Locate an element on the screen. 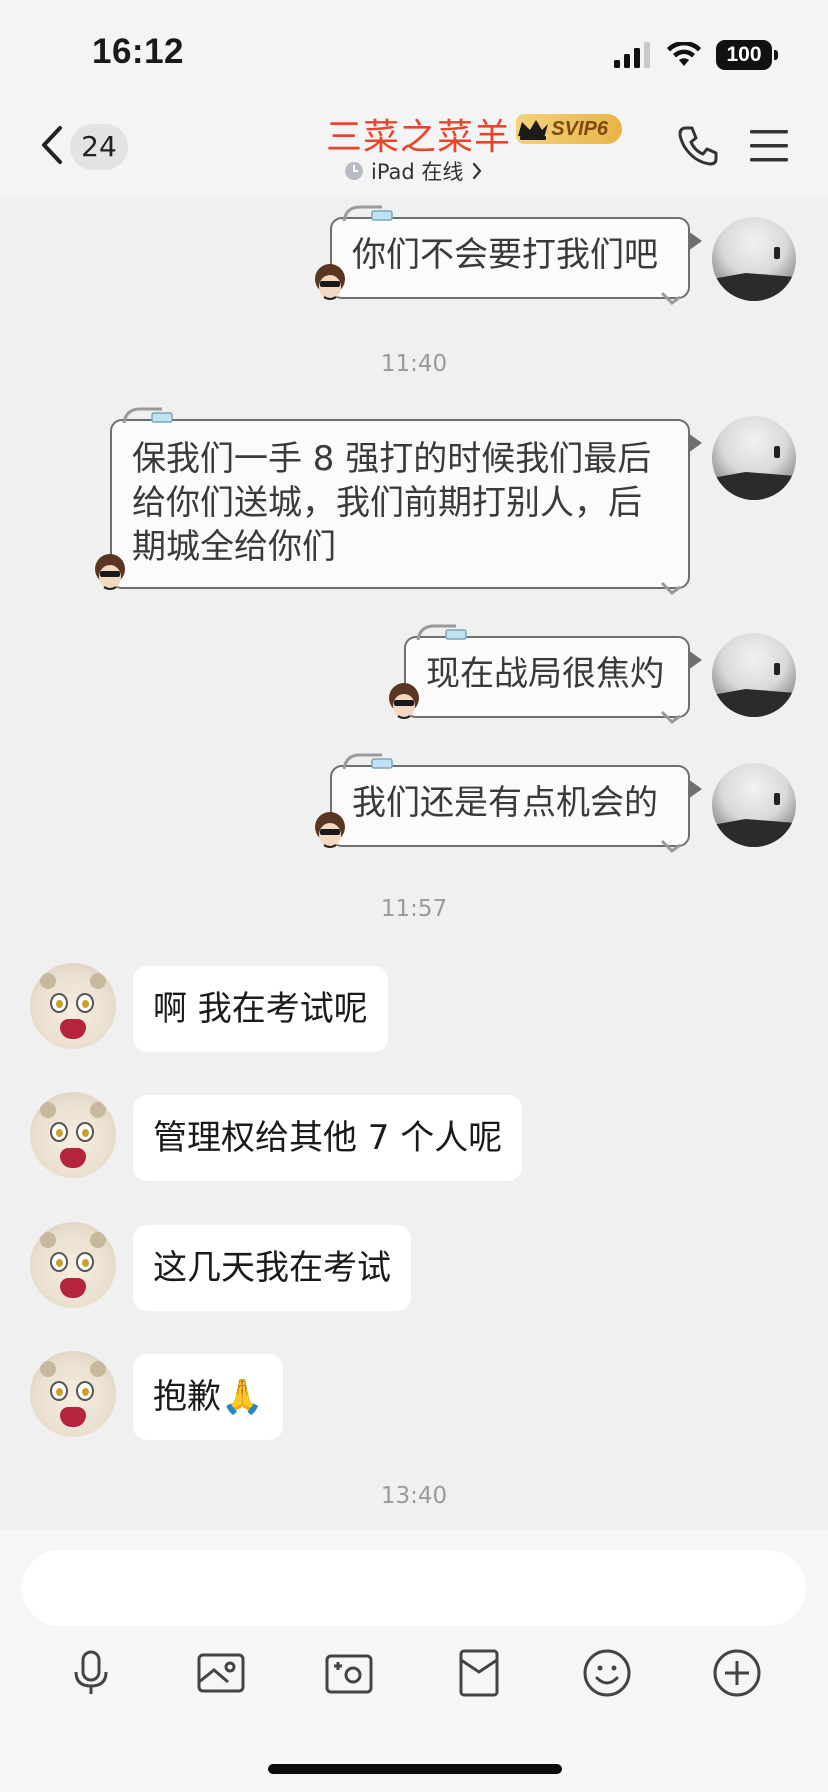 The height and width of the screenshot is (1792, 828). message-text: 现在战局很焦灼 is located at coordinates (545, 674).